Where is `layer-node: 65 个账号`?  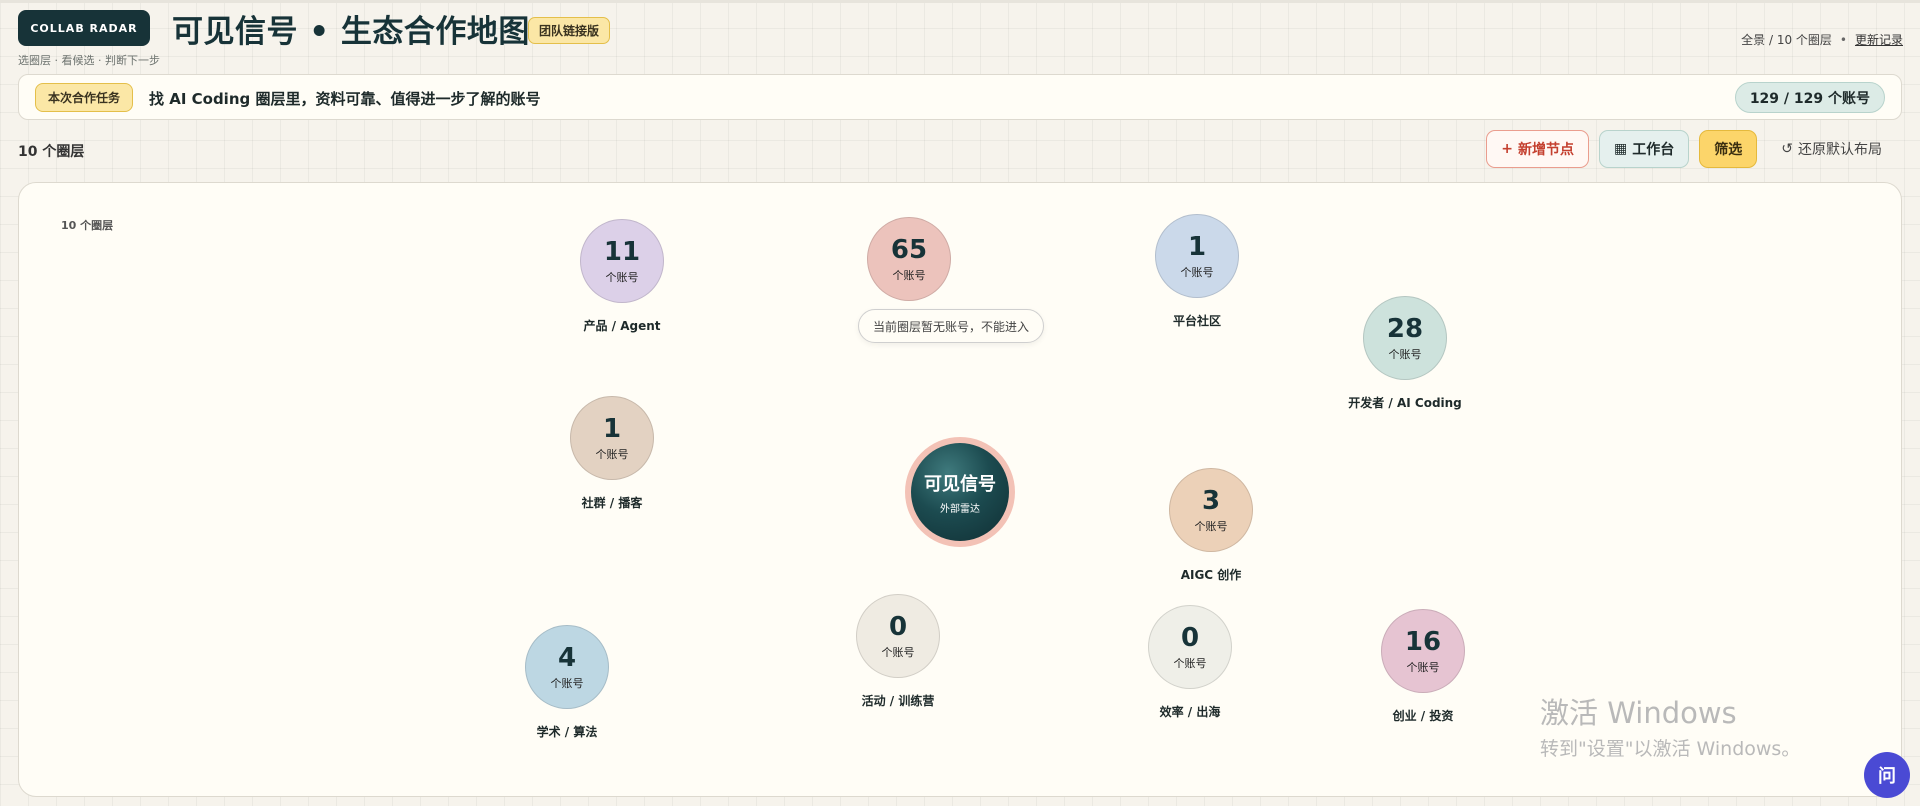
layer-node: 65 个账号 is located at coordinates (909, 259).